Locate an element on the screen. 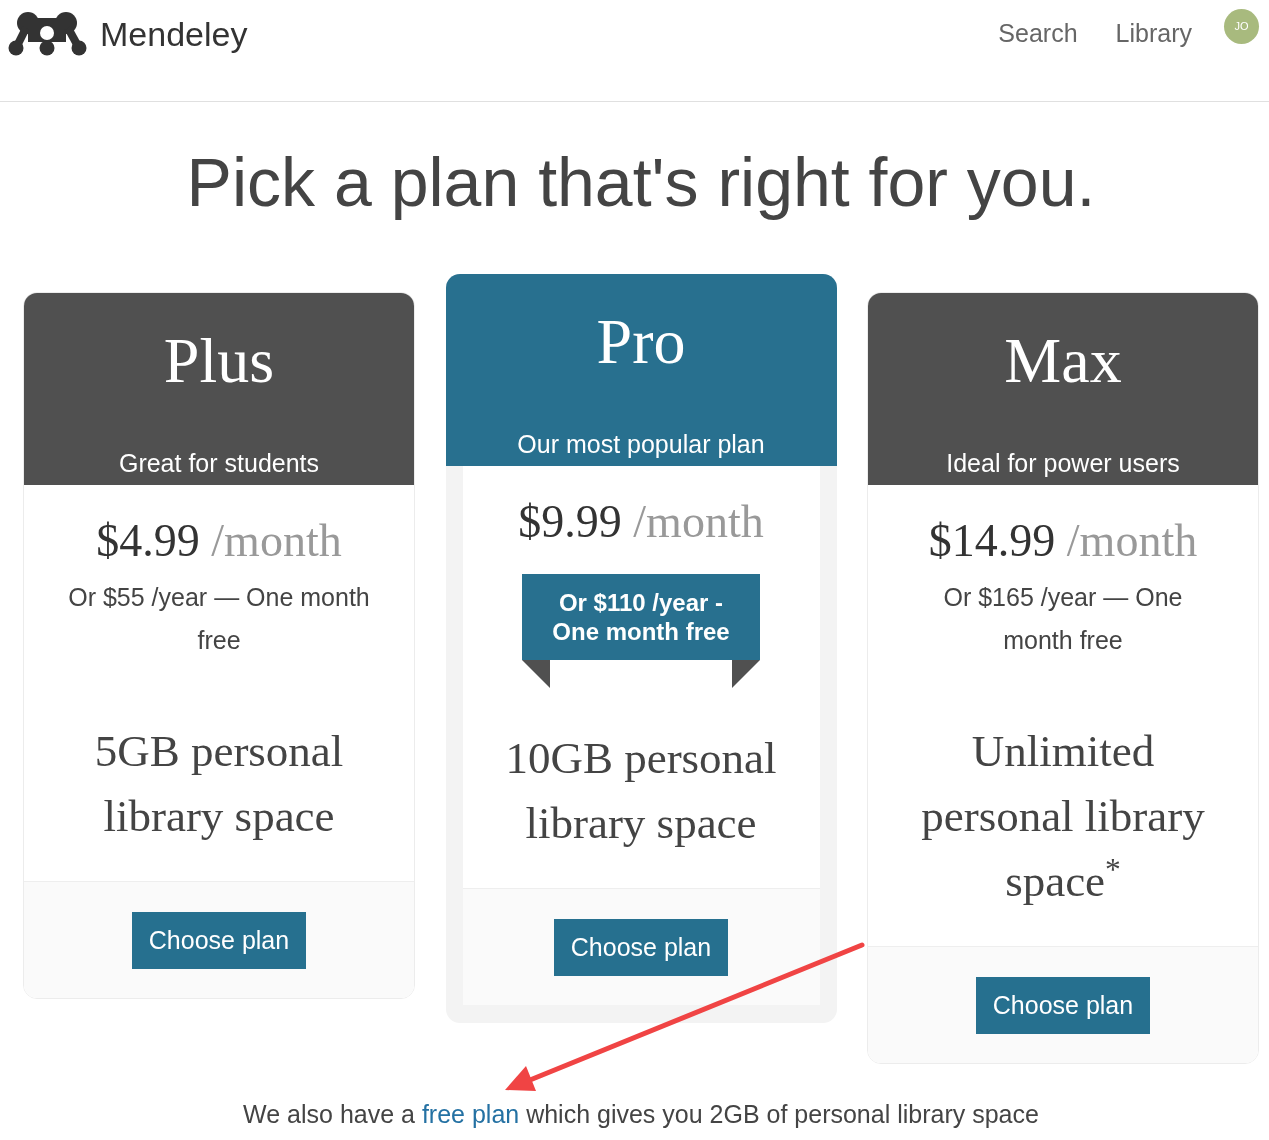 Image resolution: width=1269 pixels, height=1140 pixels. plan-tagline: Great for students is located at coordinates (219, 463).